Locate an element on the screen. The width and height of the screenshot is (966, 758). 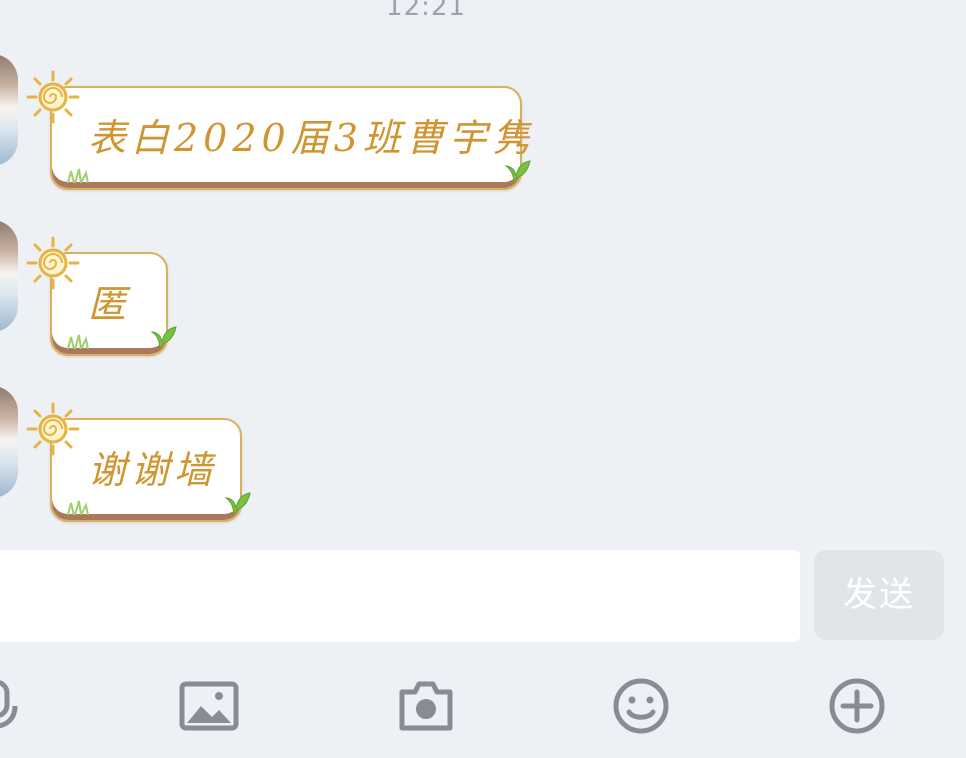
microphone-icon is located at coordinates (13, 706).